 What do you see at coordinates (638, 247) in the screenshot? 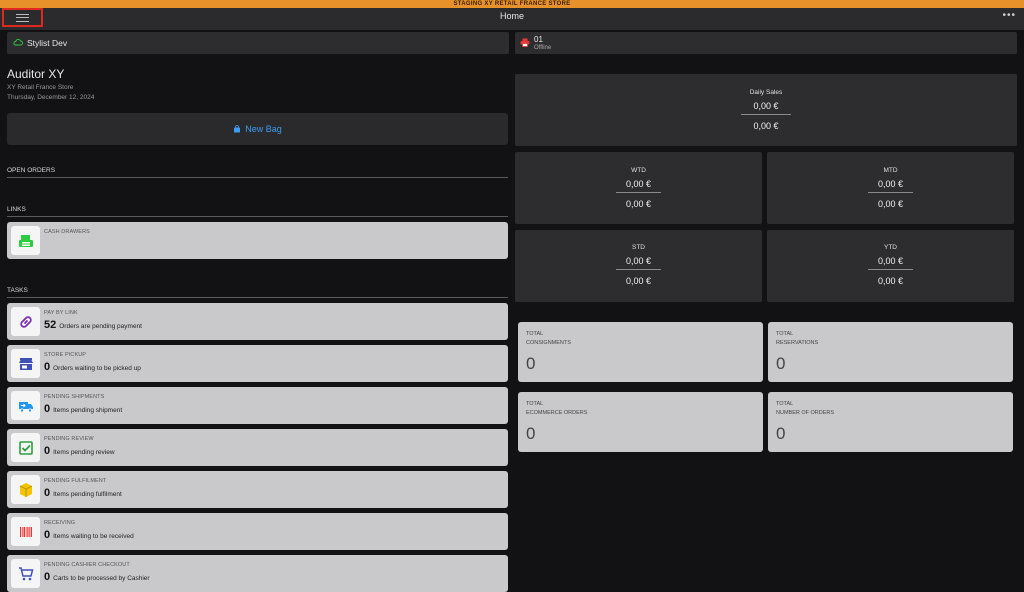
I see `sales-label: STD` at bounding box center [638, 247].